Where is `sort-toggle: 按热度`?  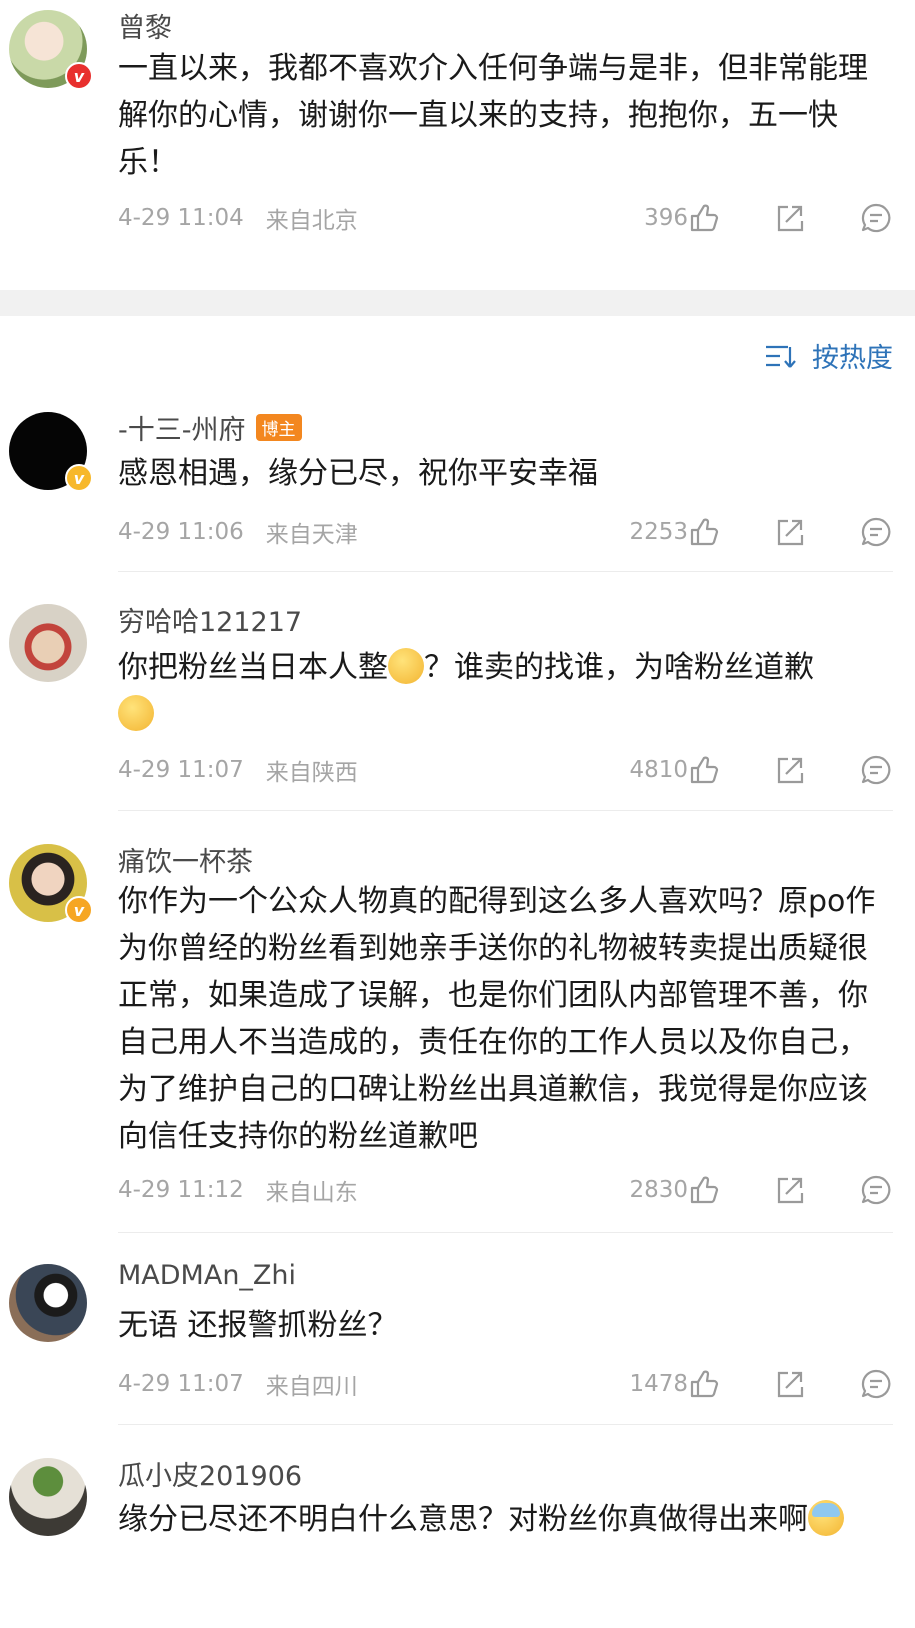
sort-toggle: 按热度 is located at coordinates (828, 355).